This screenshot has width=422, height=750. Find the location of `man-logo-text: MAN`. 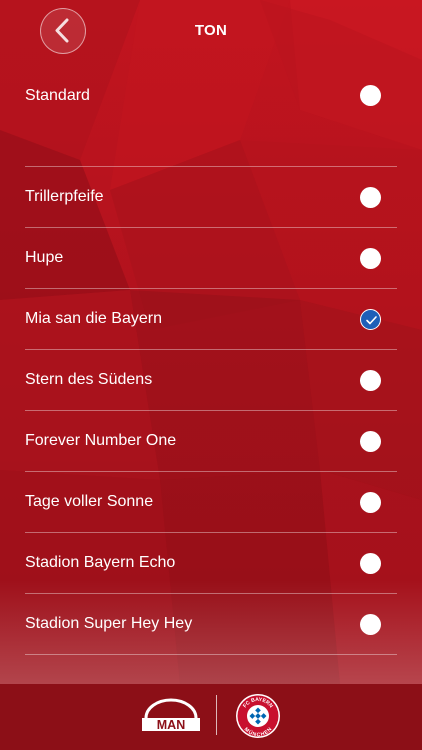

man-logo-text: MAN is located at coordinates (171, 725).